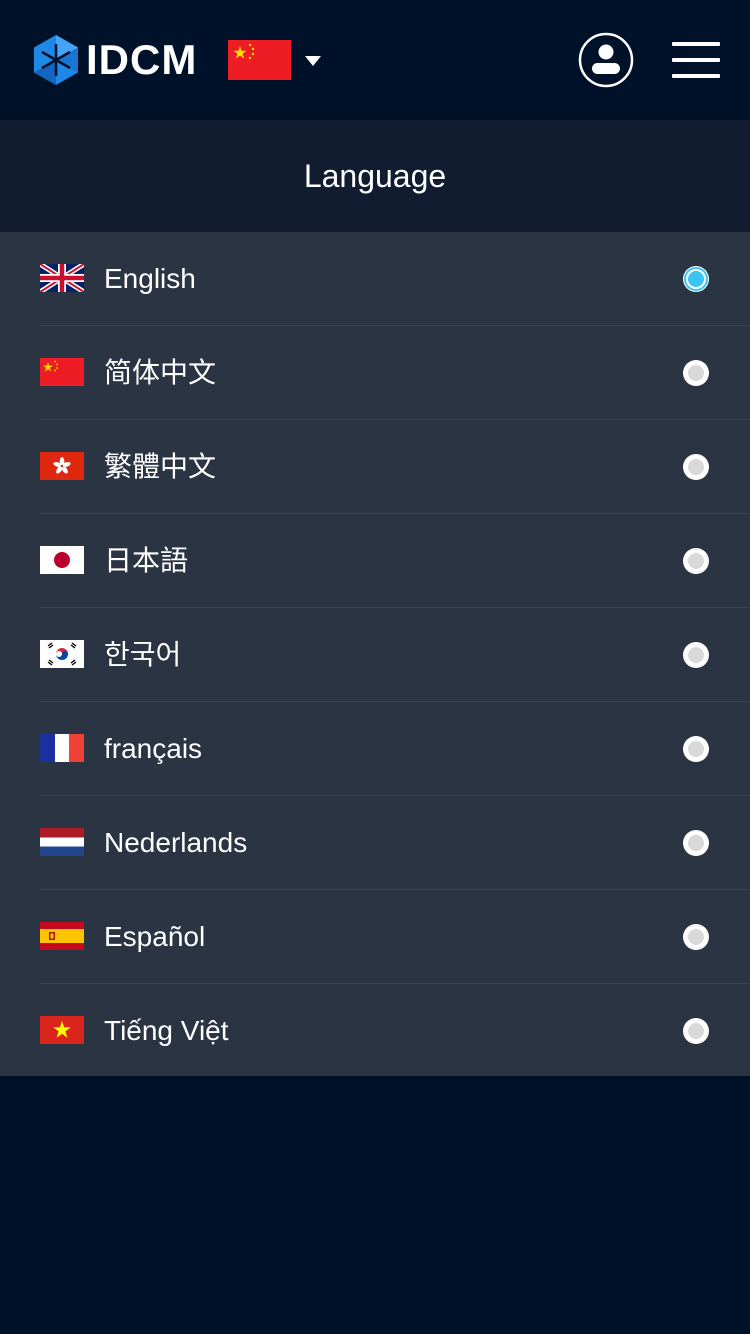 The image size is (750, 1334). I want to click on kr-flag-icon, so click(62, 654).